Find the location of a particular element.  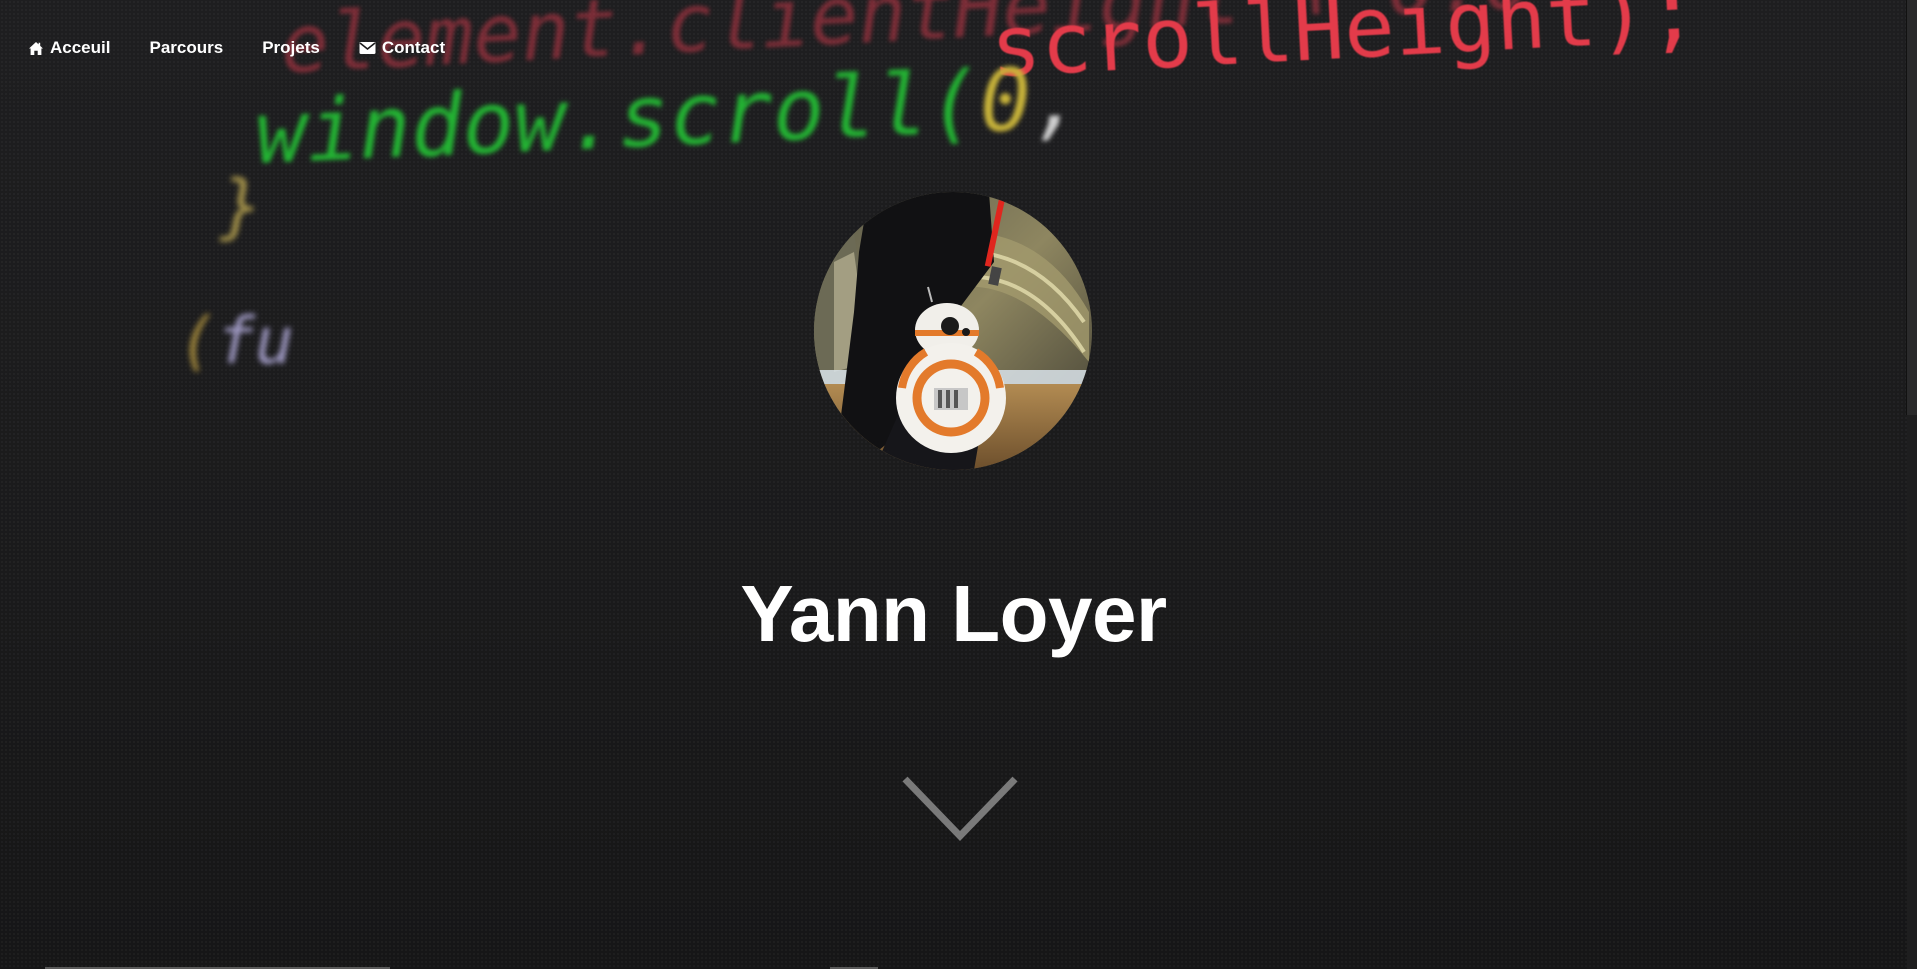

code-token-number: 0 is located at coordinates (1005, 101).